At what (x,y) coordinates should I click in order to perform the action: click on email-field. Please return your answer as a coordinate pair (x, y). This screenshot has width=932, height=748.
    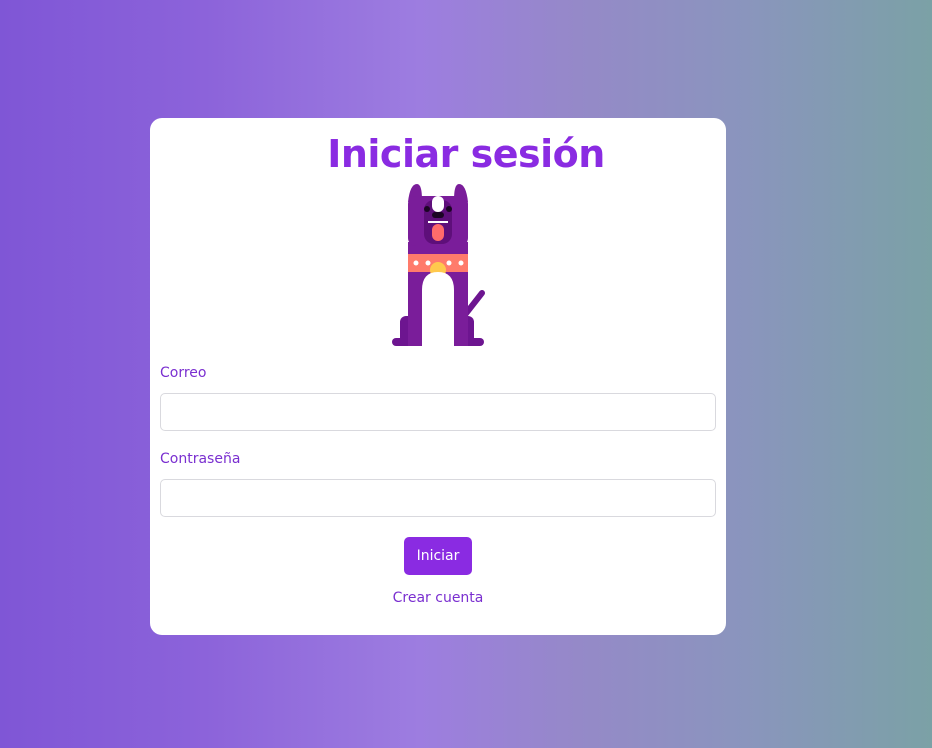
    Looking at the image, I should click on (438, 412).